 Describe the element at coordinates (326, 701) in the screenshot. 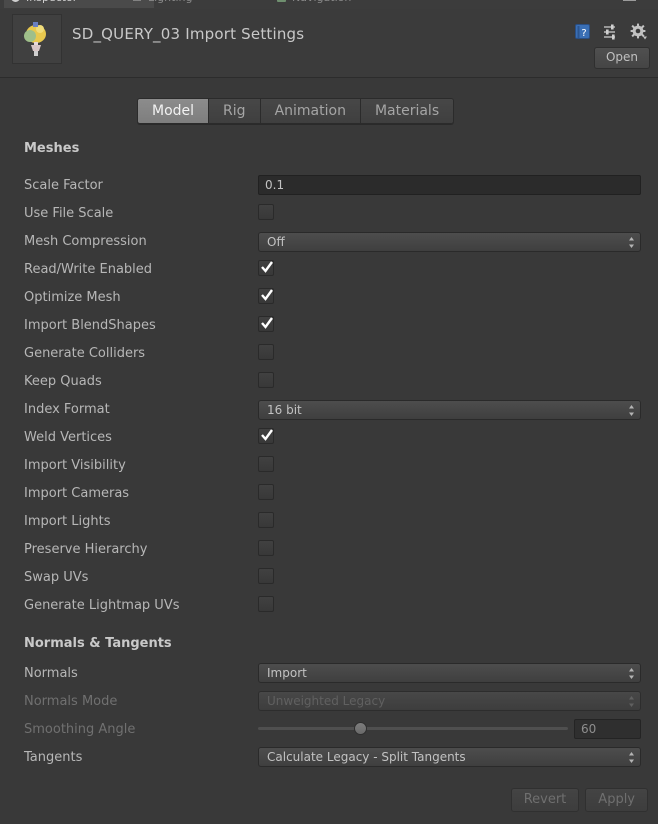

I see `normals-mode-value: Unweighted Legacy` at that location.